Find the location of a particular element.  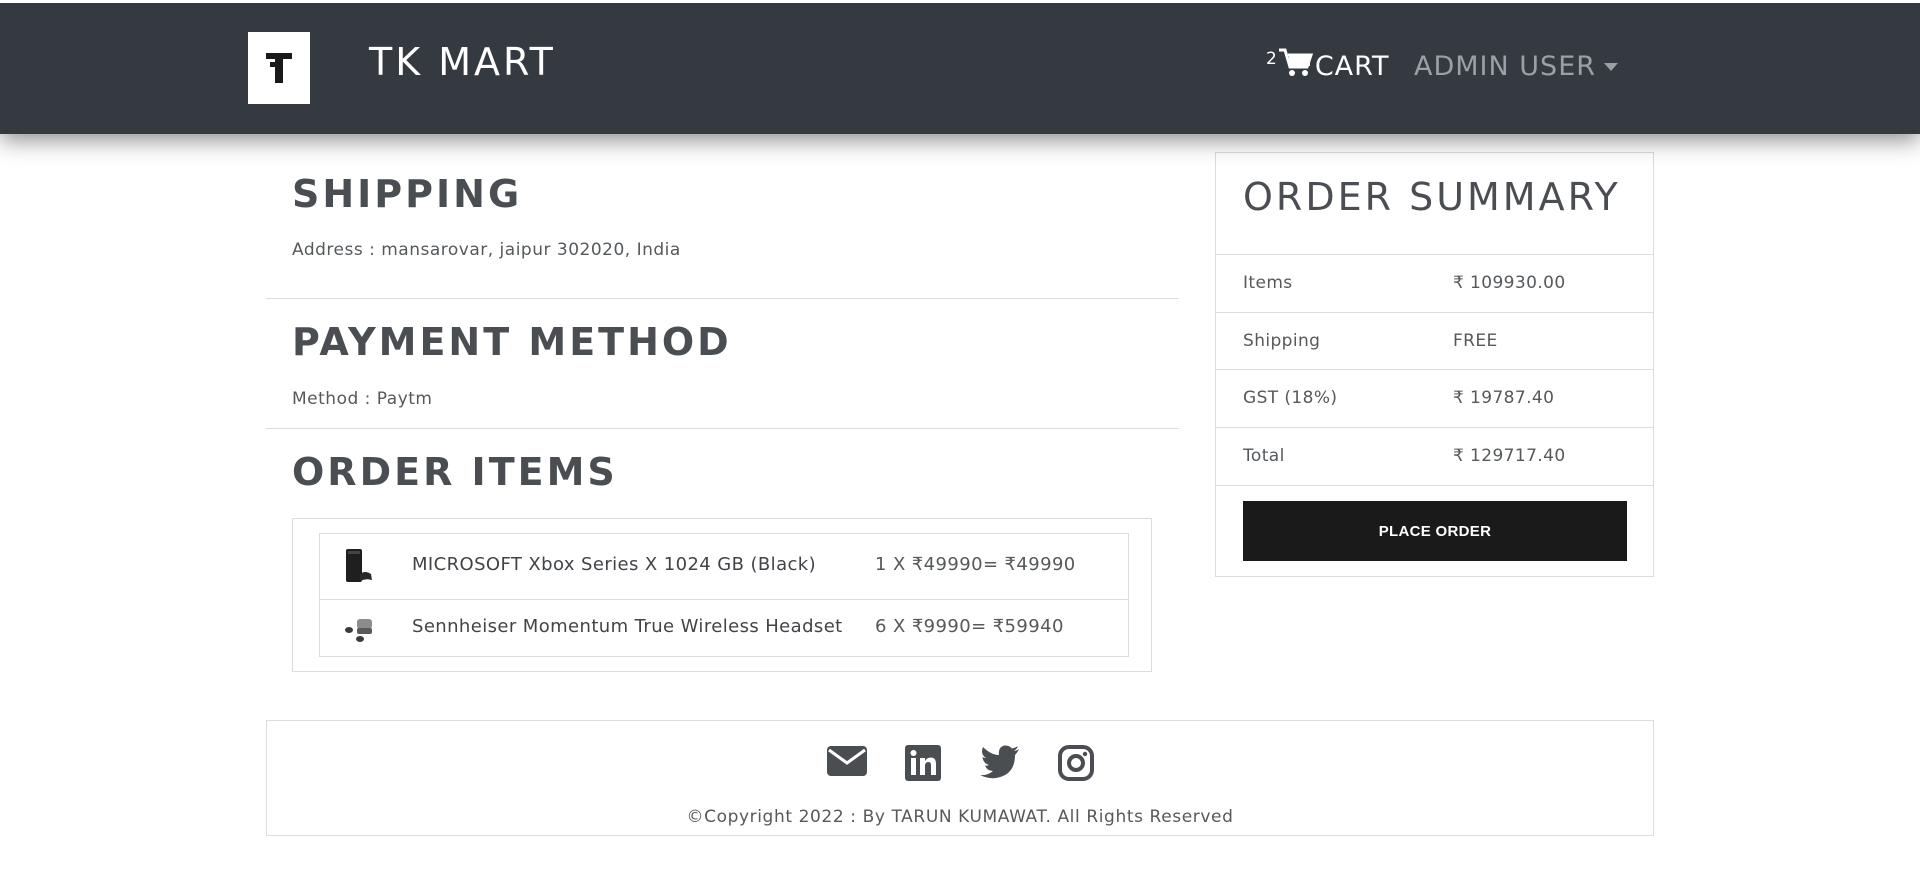

summary-value: FREE is located at coordinates (1475, 341).